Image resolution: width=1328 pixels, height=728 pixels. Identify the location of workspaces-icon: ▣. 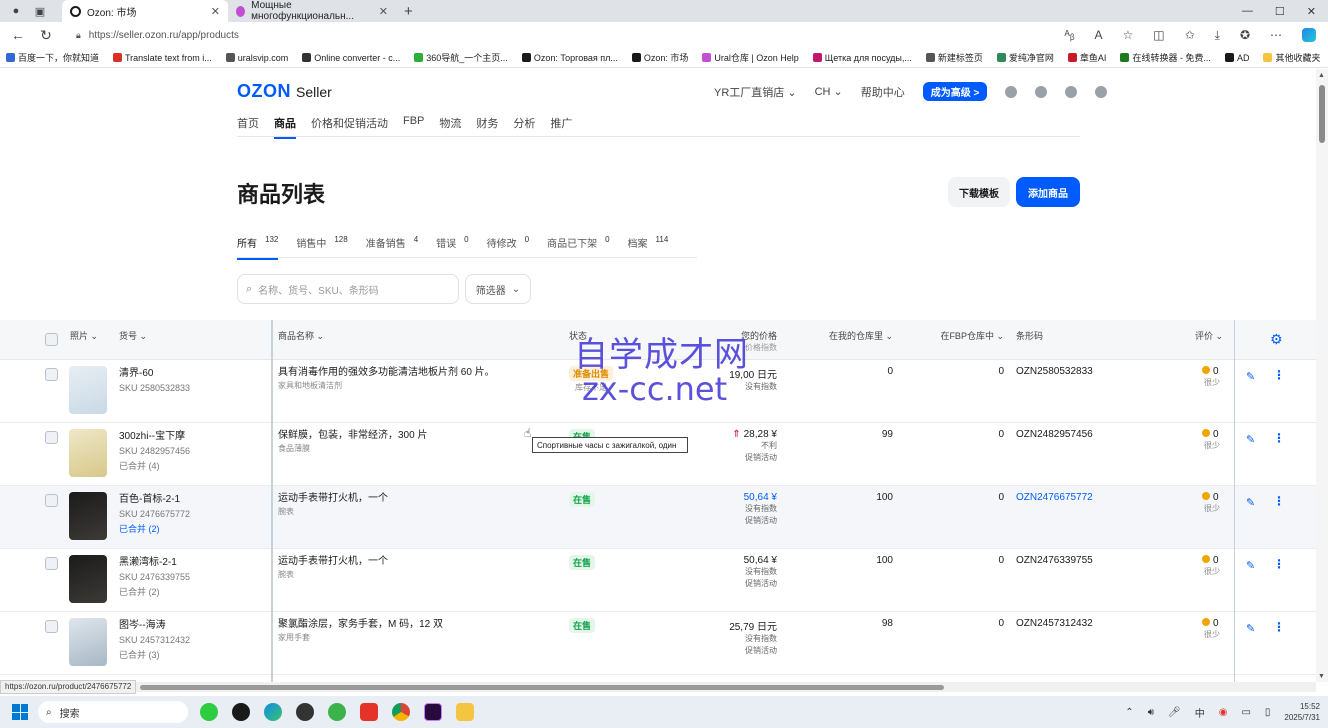
(40, 11).